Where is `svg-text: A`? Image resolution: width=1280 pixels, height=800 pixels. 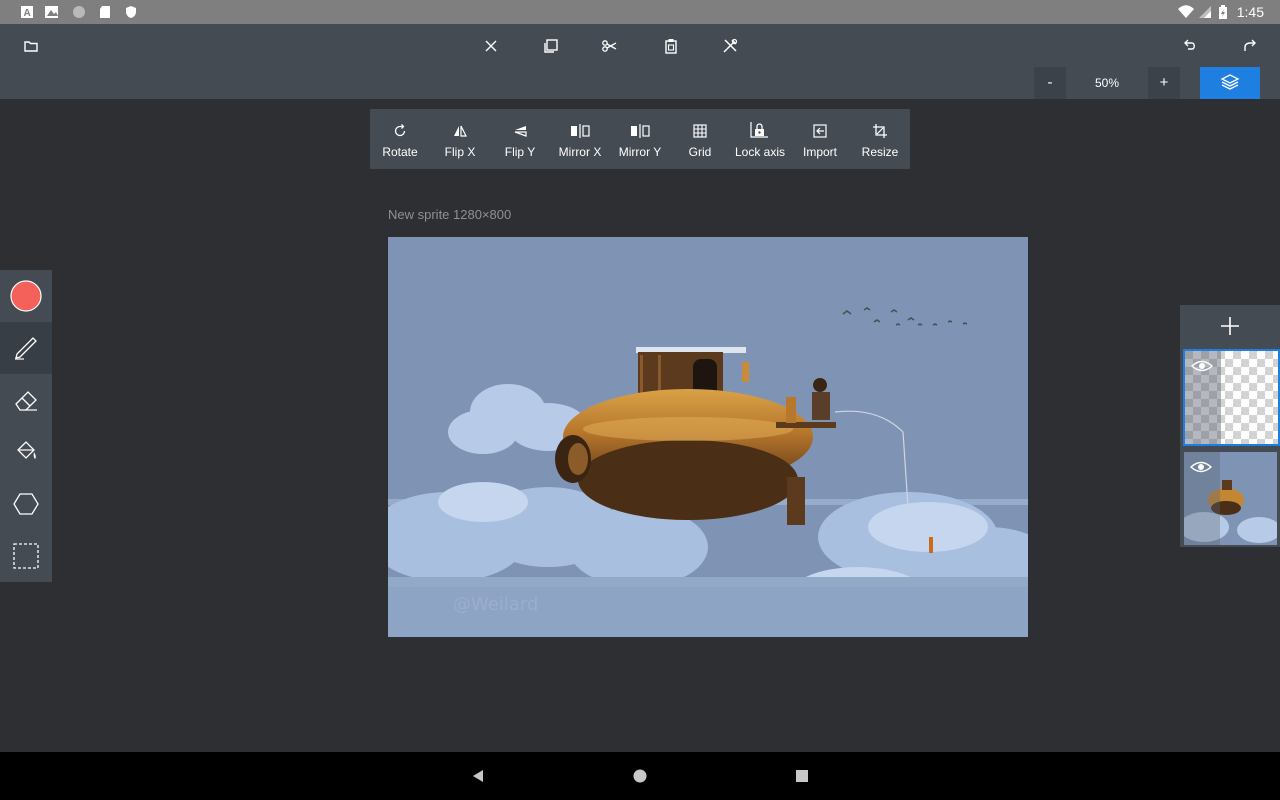
svg-text: A is located at coordinates (27, 13).